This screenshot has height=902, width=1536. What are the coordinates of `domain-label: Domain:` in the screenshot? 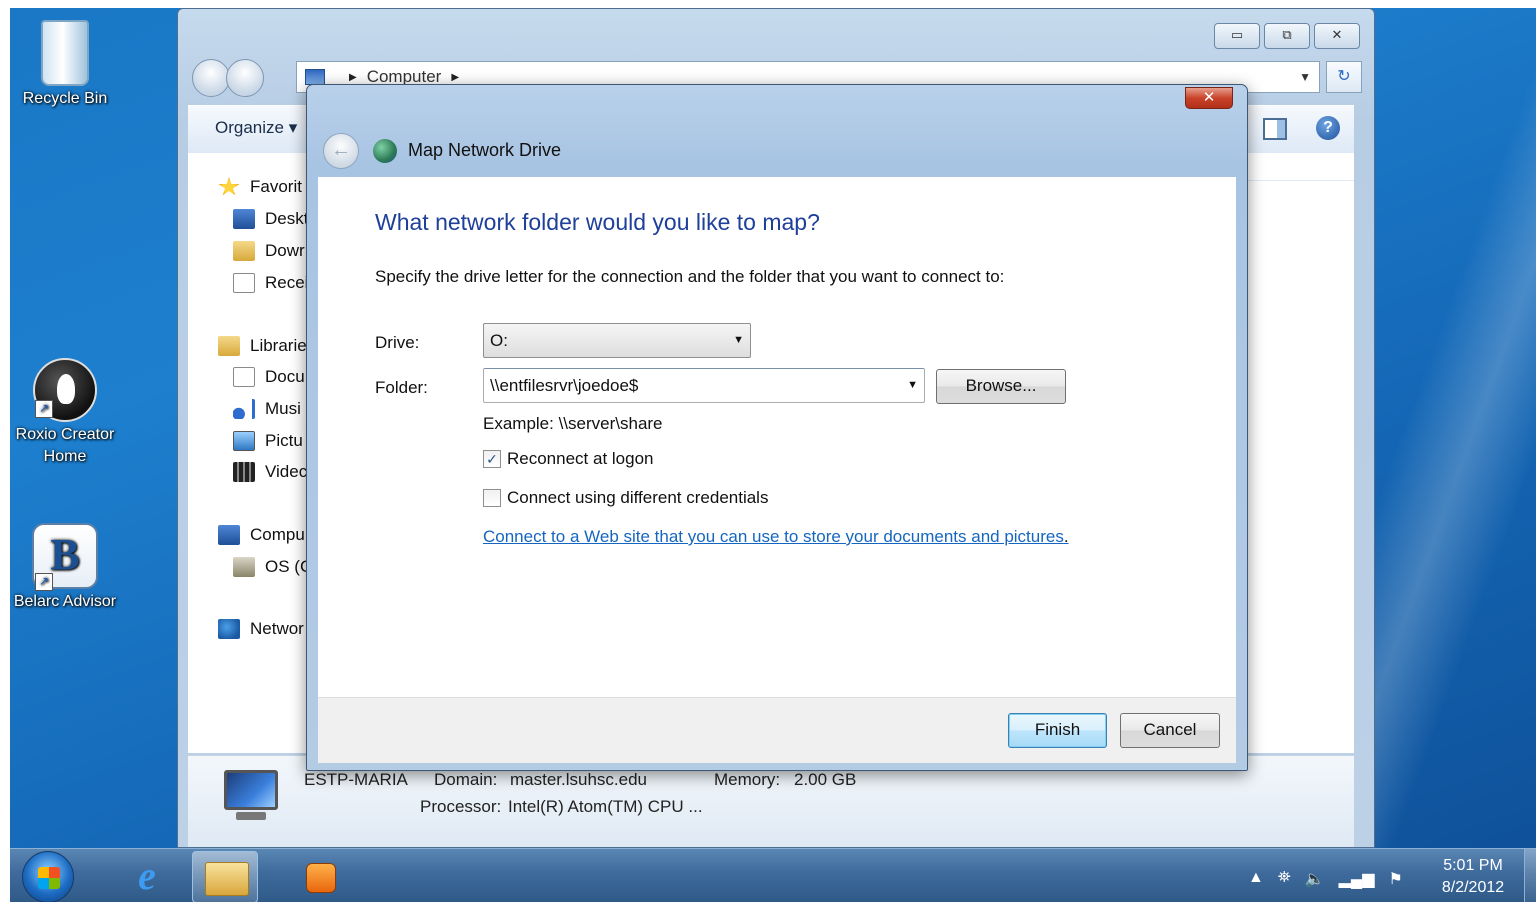 It's located at (466, 779).